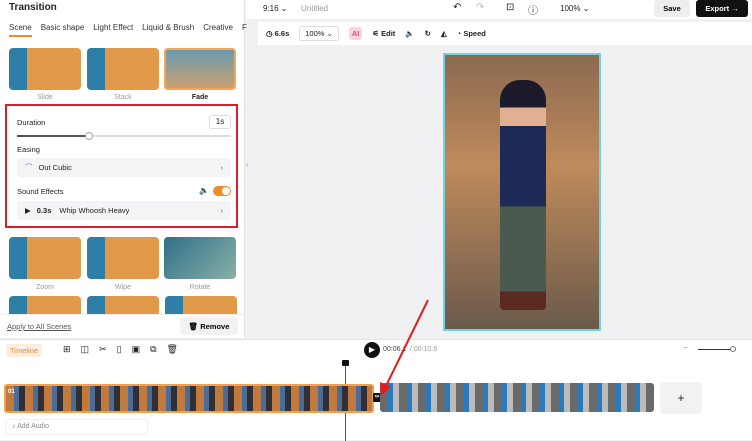 The image size is (752, 441). What do you see at coordinates (404, 347) in the screenshot?
I see `annotation-arrow` at bounding box center [404, 347].